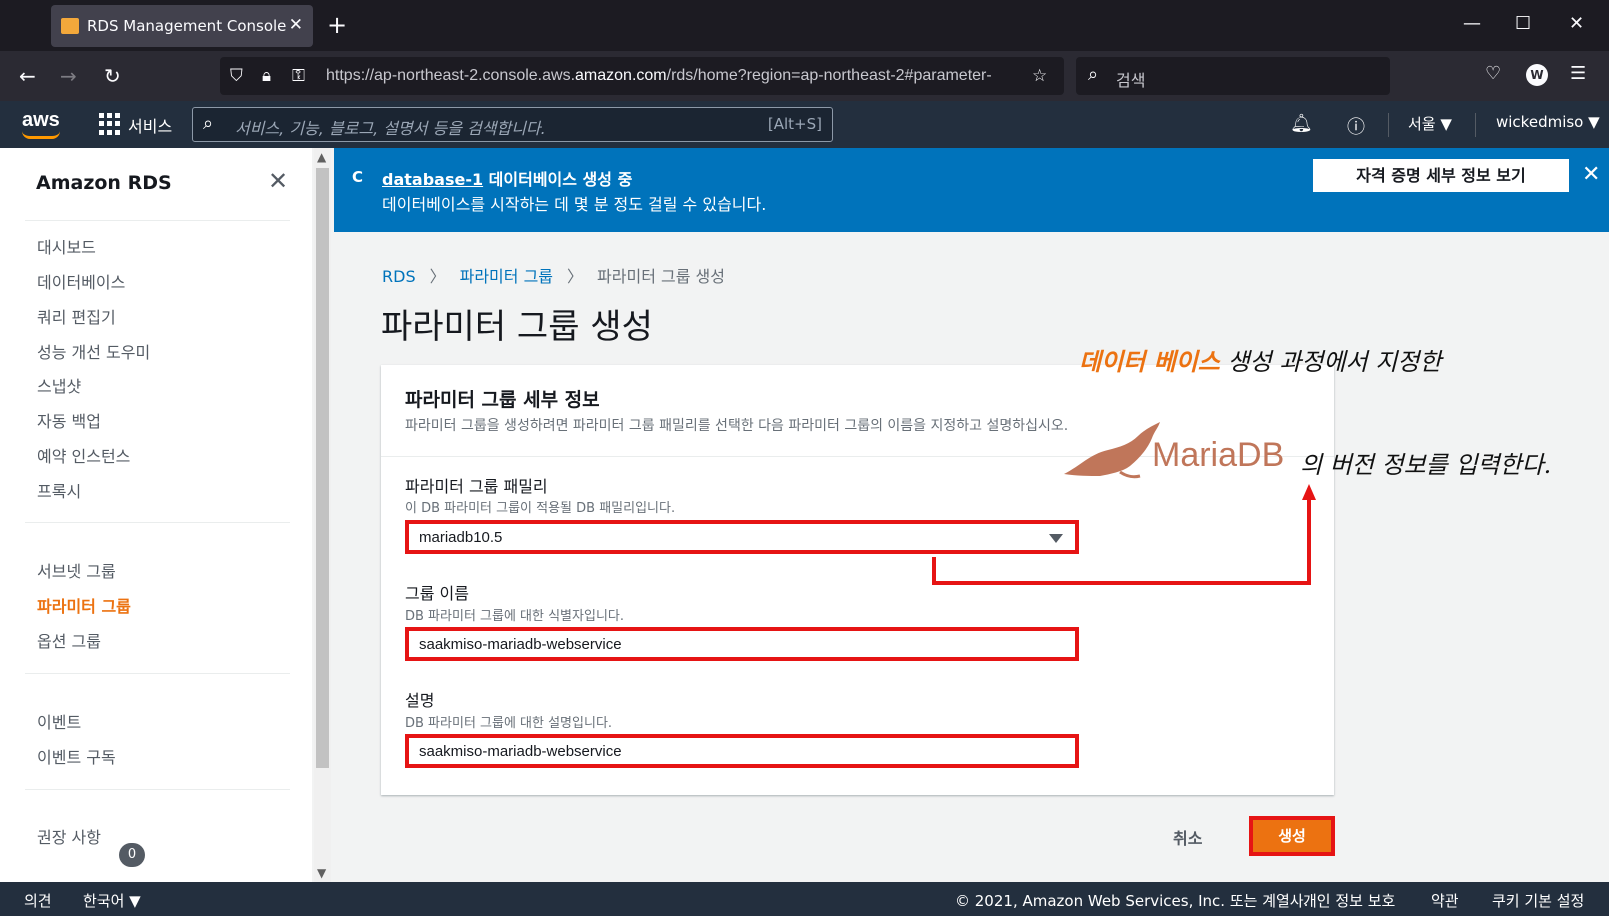 The height and width of the screenshot is (916, 1609). What do you see at coordinates (1131, 80) in the screenshot?
I see `browser-search-placeholder: 검색` at bounding box center [1131, 80].